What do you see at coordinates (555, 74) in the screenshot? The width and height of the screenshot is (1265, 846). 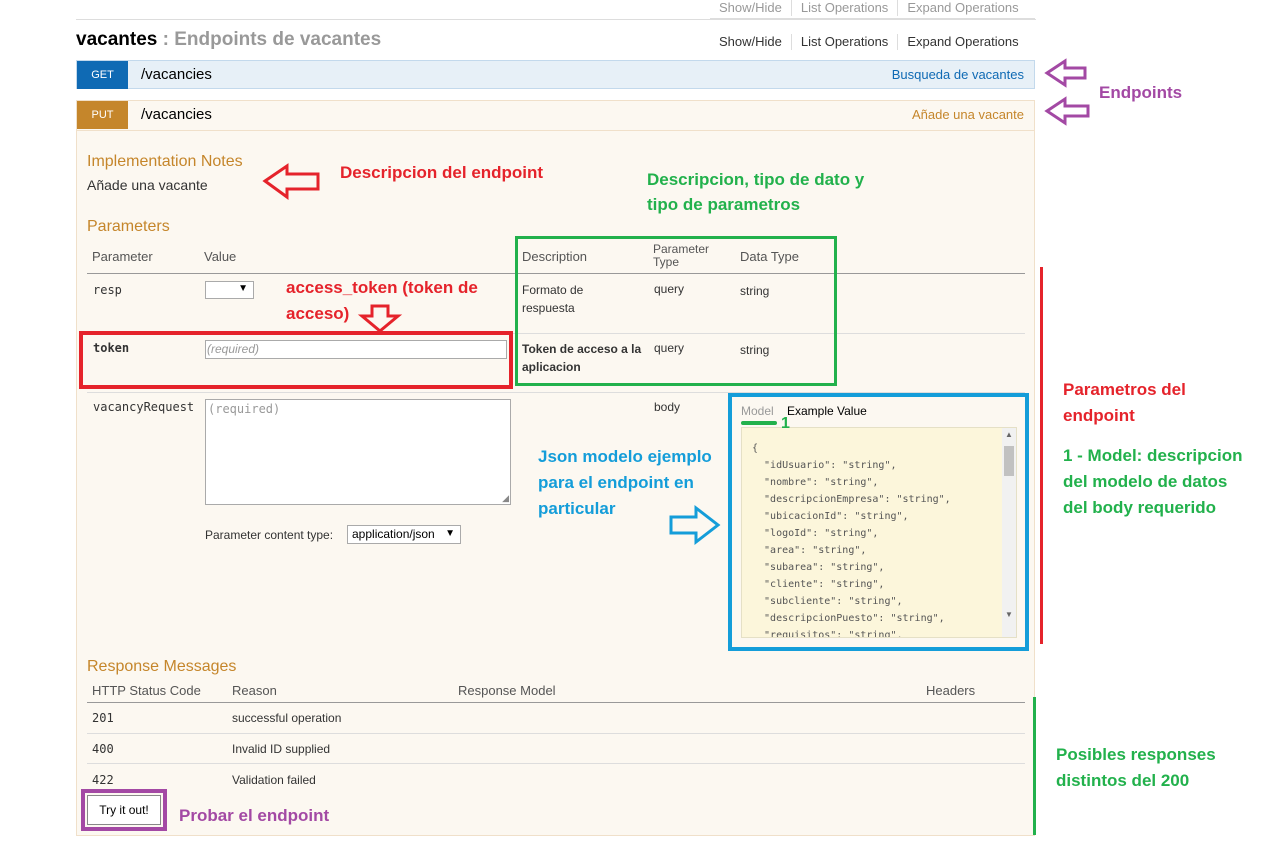 I see `get-operation: GET /vacancies Busqueda de vacantes` at bounding box center [555, 74].